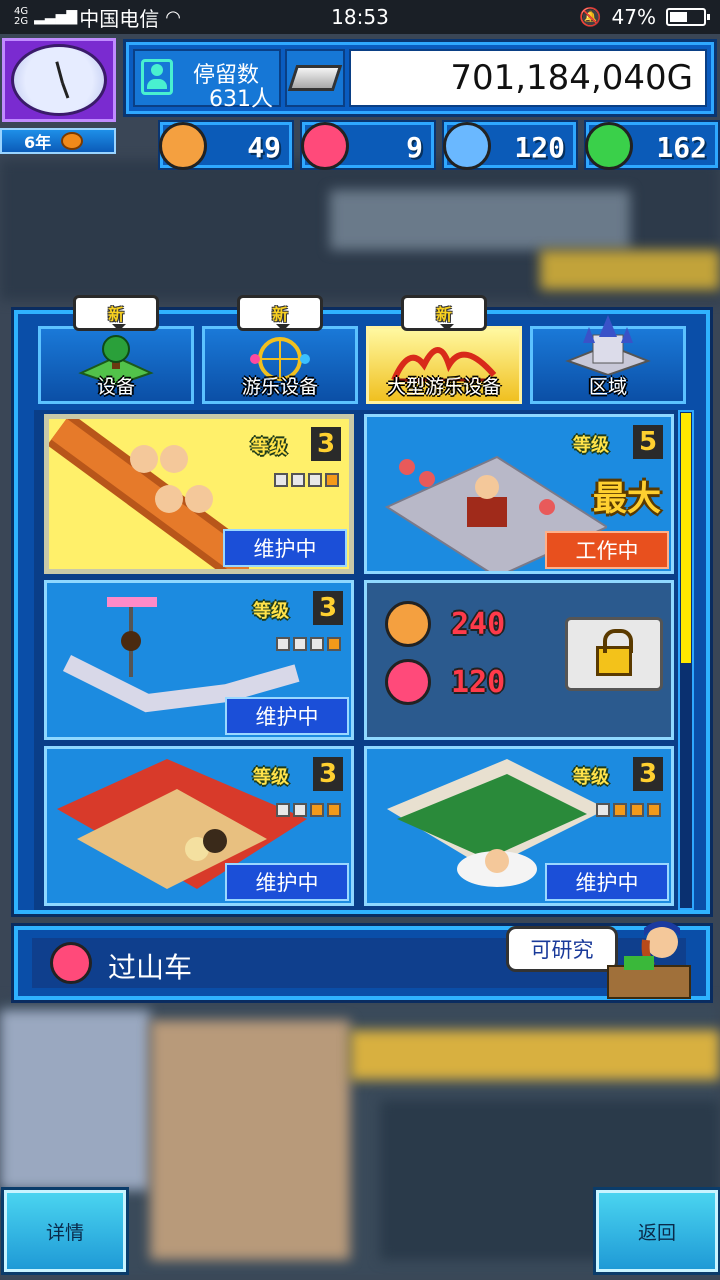  Describe the element at coordinates (183, 146) in the screenshot. I see `orange-smile-icon` at that location.